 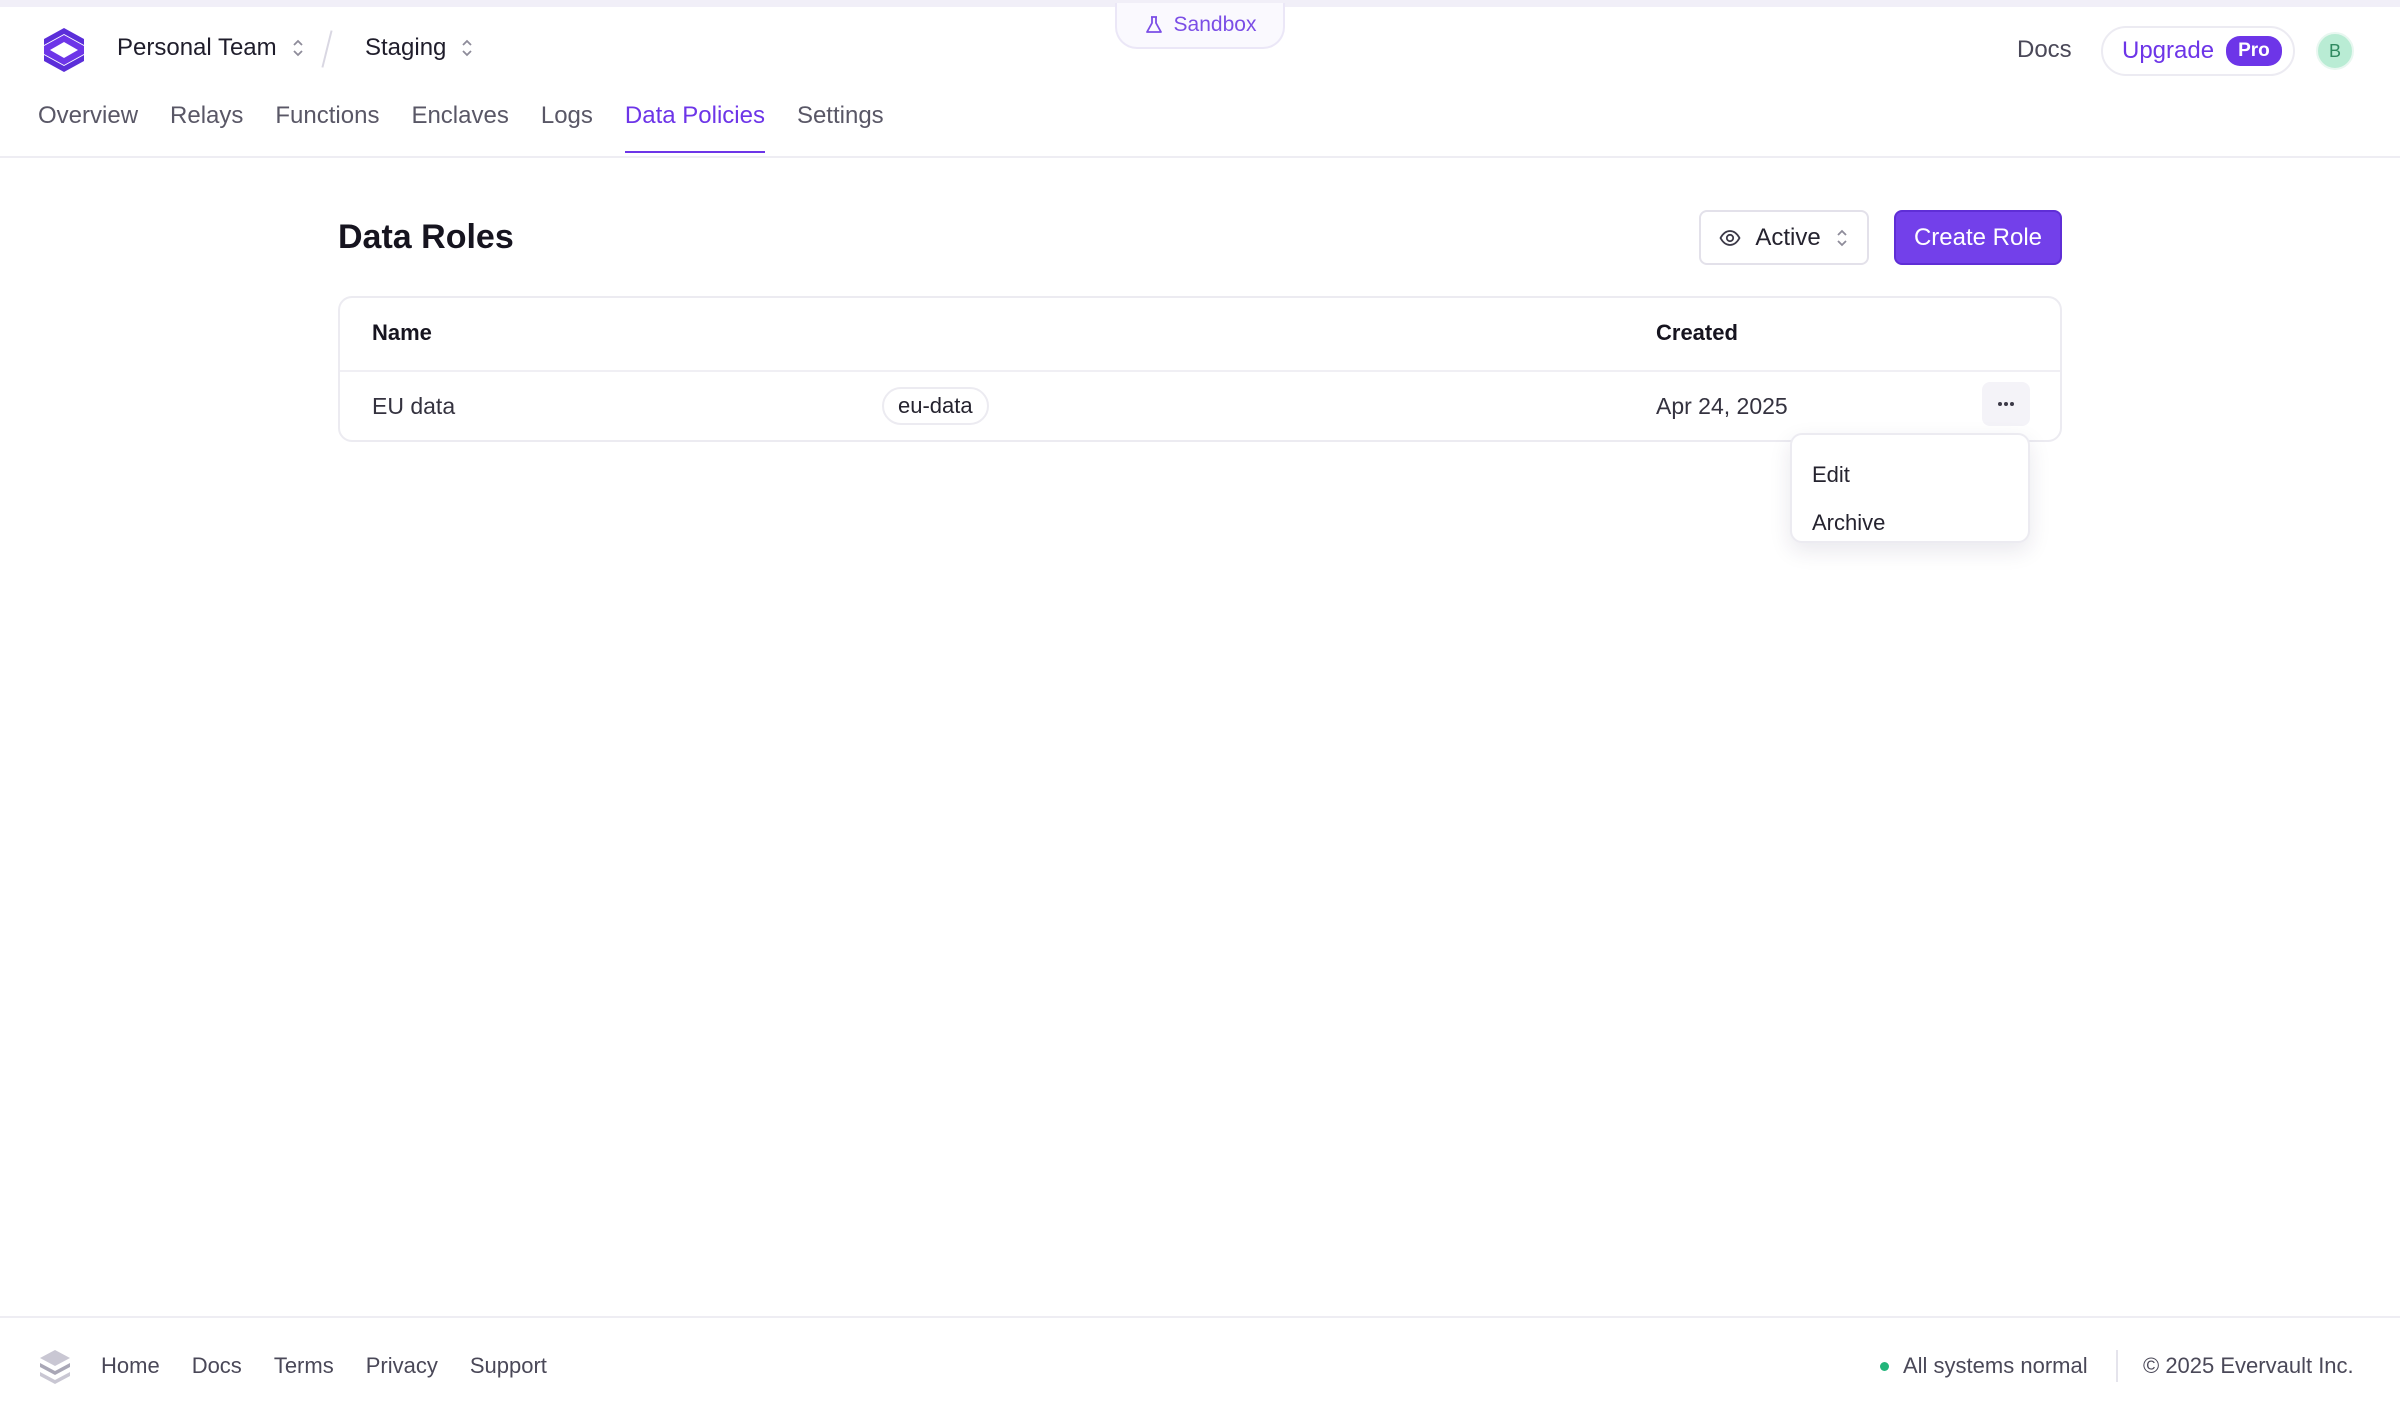 I want to click on footer-links: Home Docs Terms Privacy Support, so click(x=324, y=1366).